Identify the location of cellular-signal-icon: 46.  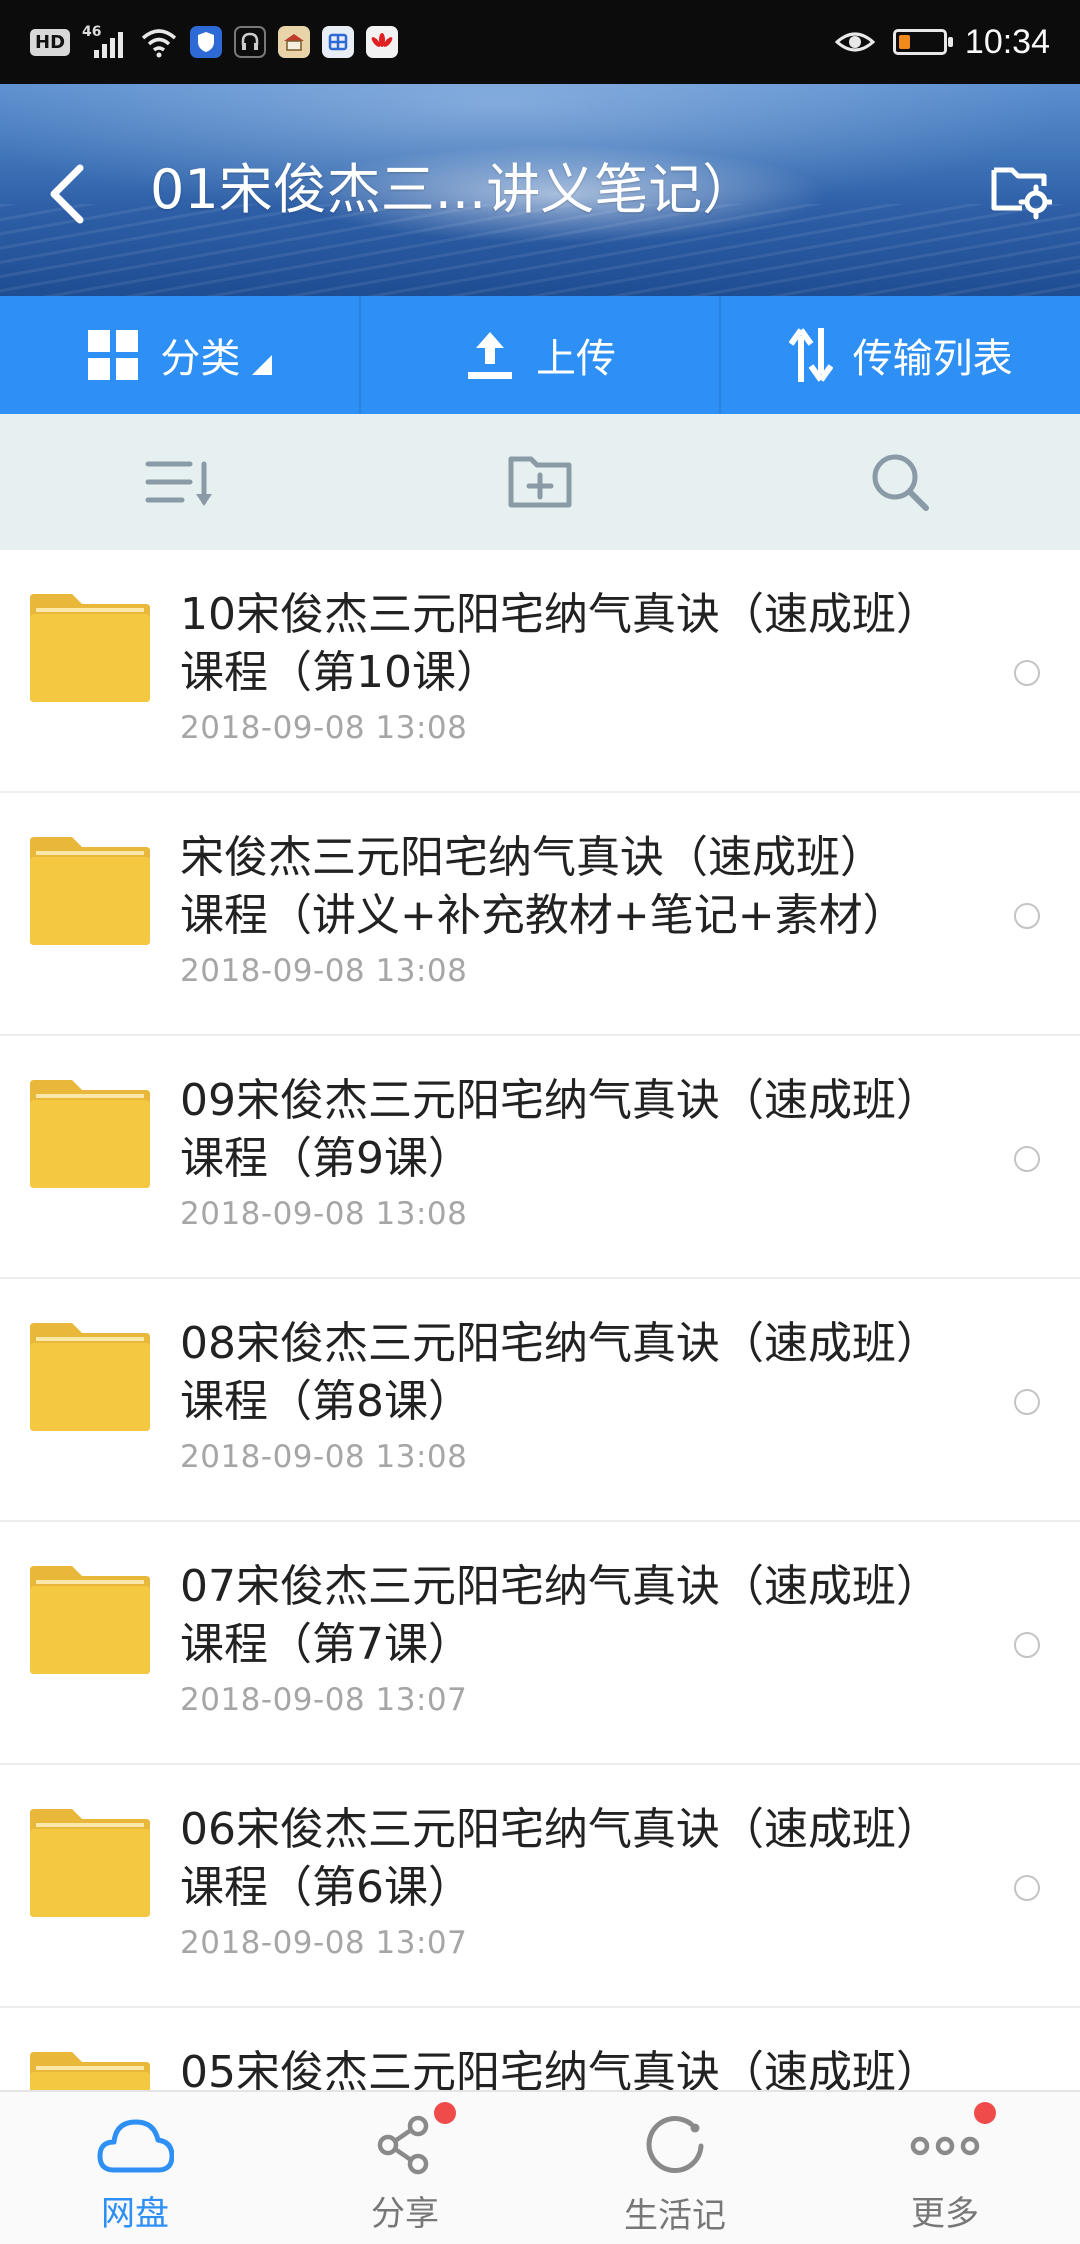
(105, 42).